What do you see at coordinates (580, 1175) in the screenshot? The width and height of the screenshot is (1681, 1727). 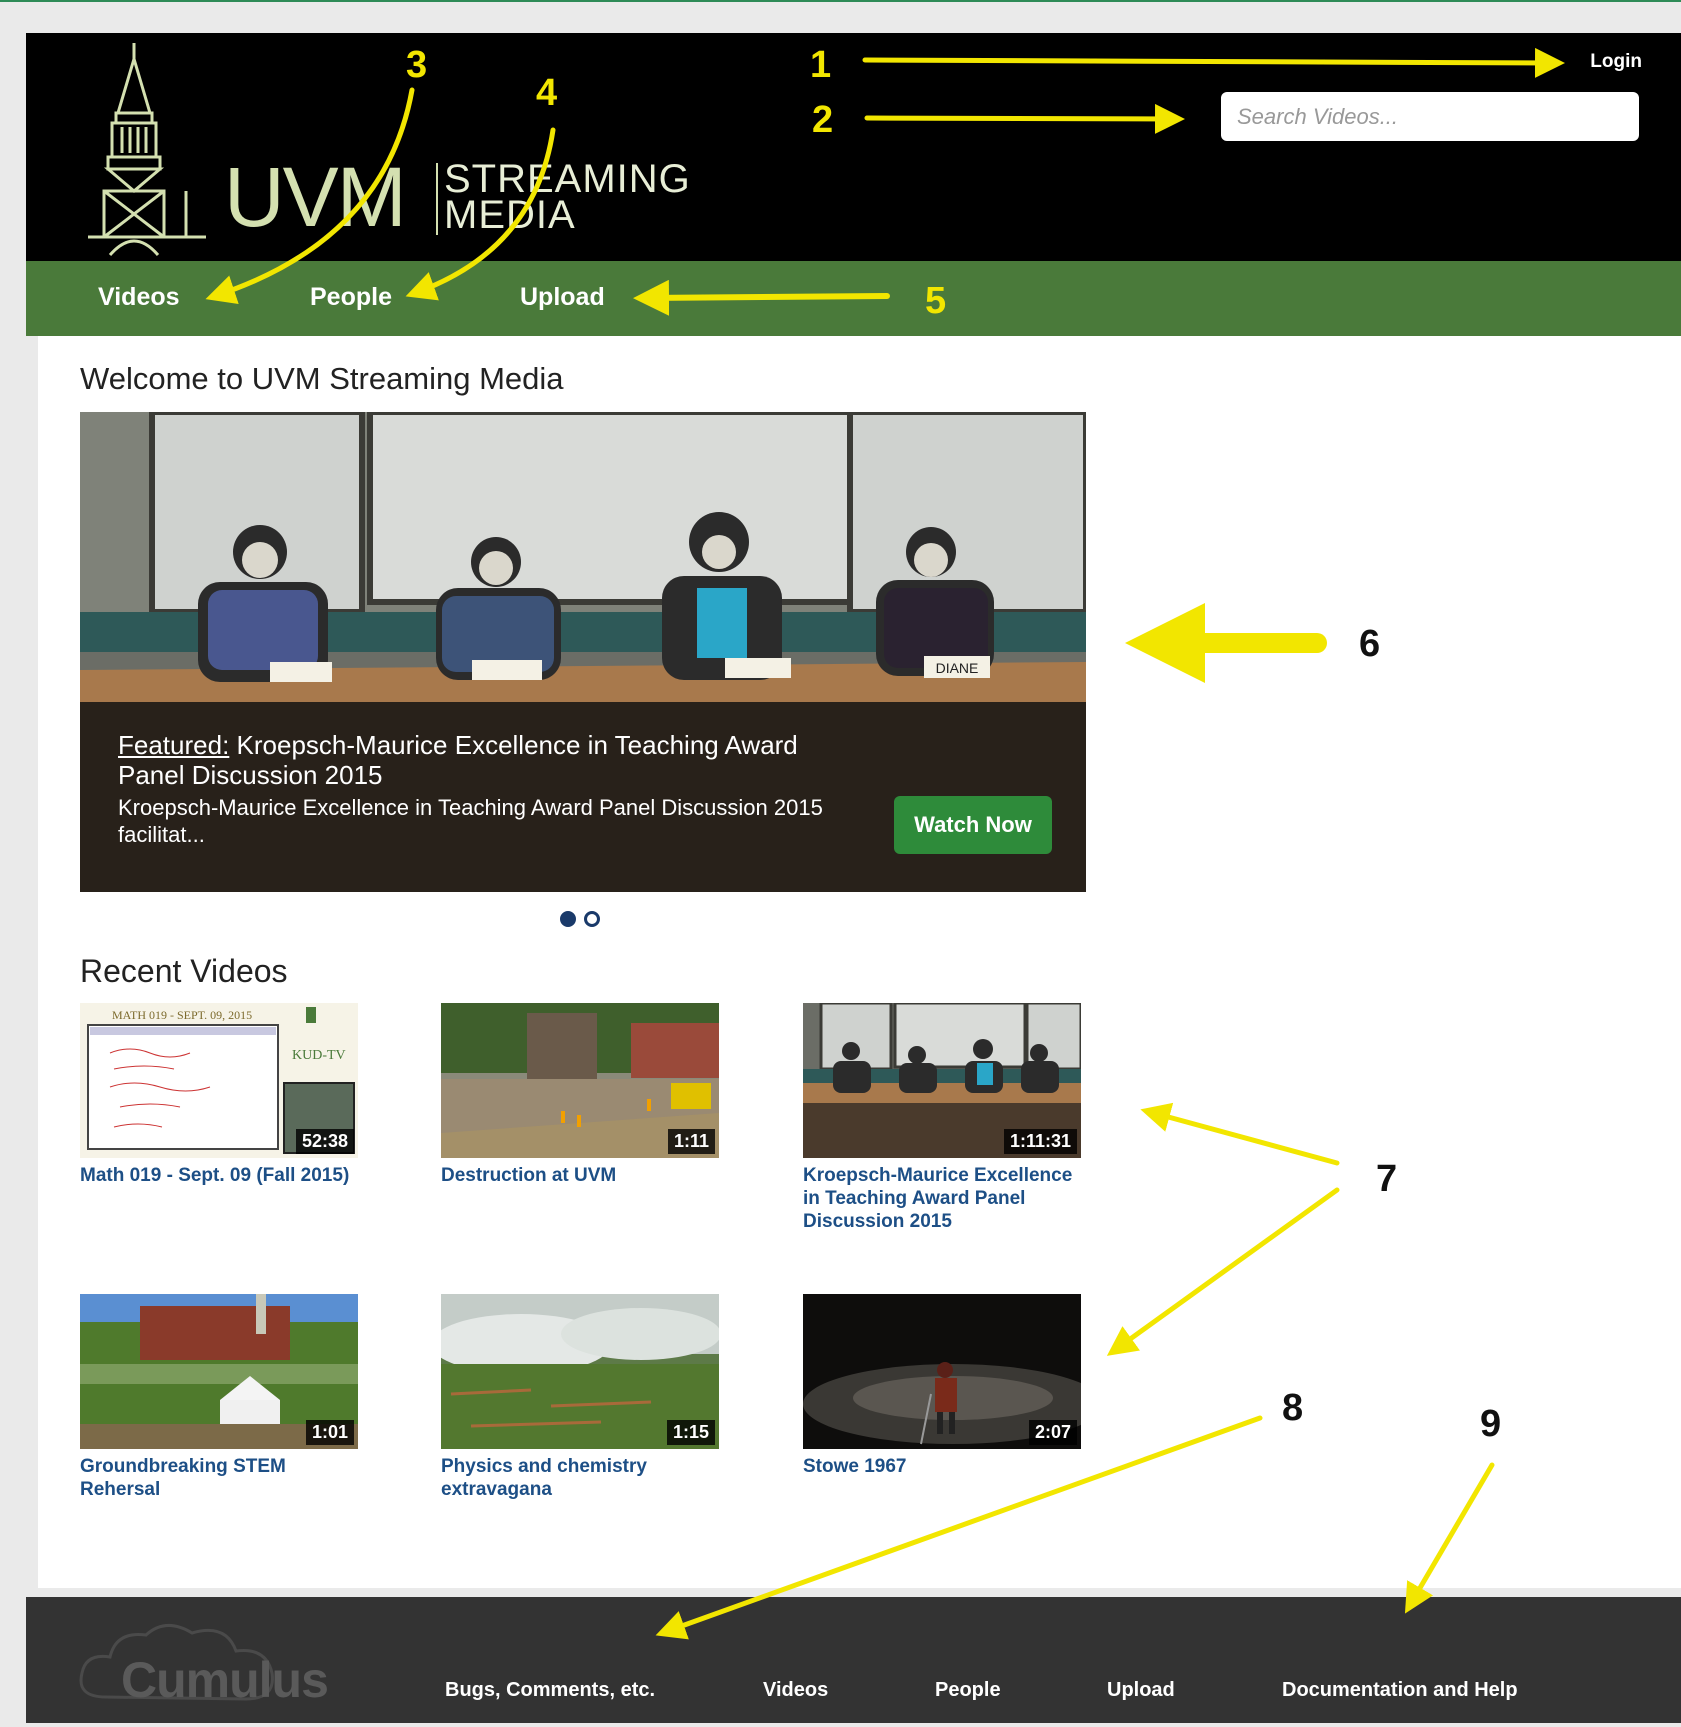 I see `video-title: Destruction at UVM` at bounding box center [580, 1175].